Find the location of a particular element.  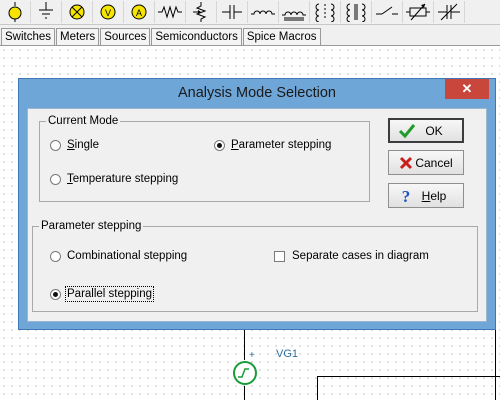

transformer-icon is located at coordinates (294, 12).